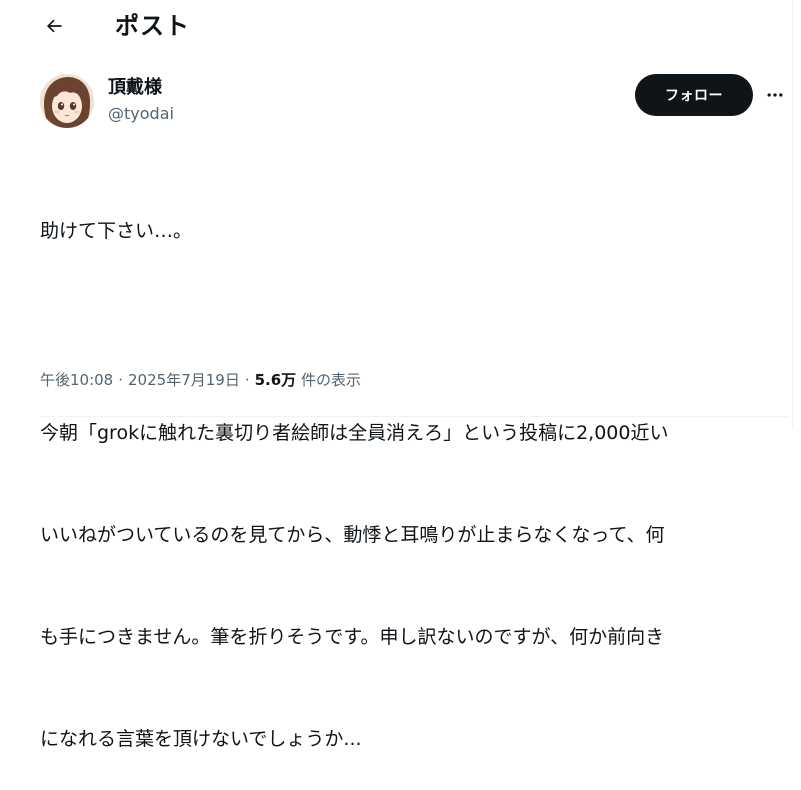  I want to click on more-options-button, so click(775, 95).